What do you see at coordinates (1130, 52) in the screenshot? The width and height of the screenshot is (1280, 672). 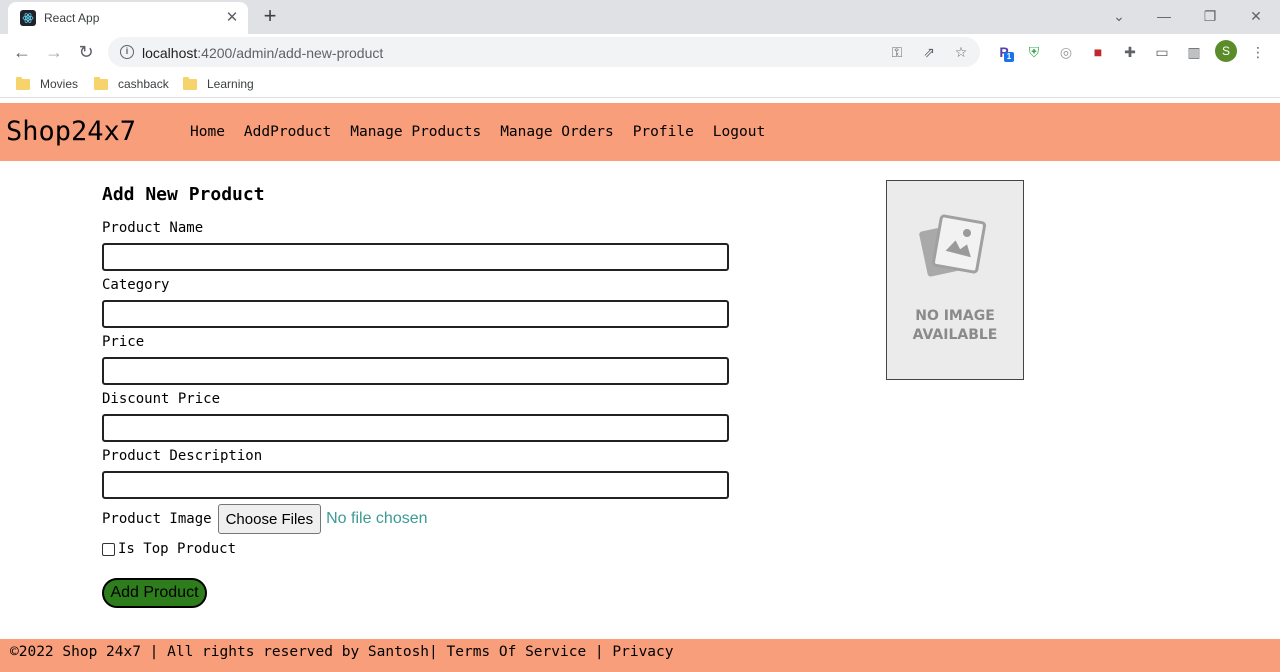 I see `puzzle-extensions-icon: ✚` at bounding box center [1130, 52].